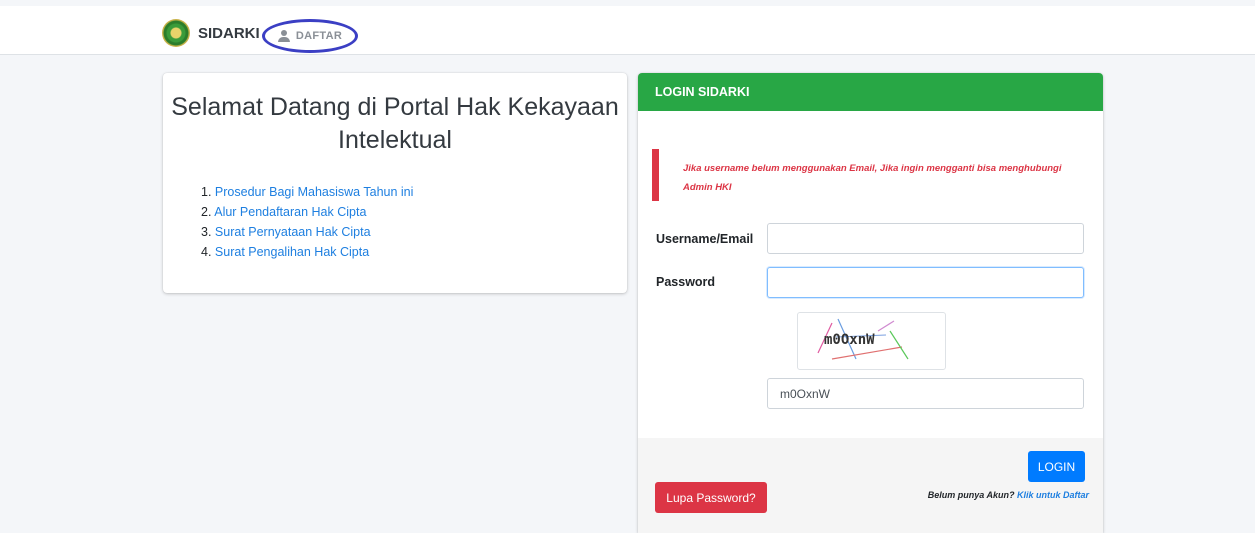 The width and height of the screenshot is (1255, 533). What do you see at coordinates (176, 33) in the screenshot?
I see `university-logo-icon` at bounding box center [176, 33].